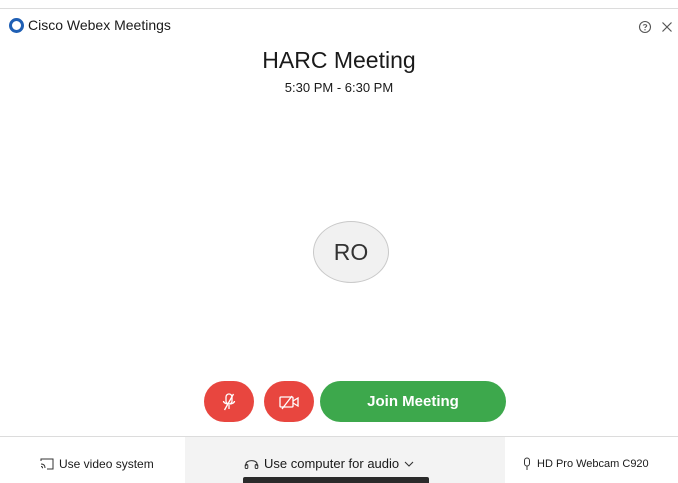  I want to click on microphone-icon, so click(527, 463).